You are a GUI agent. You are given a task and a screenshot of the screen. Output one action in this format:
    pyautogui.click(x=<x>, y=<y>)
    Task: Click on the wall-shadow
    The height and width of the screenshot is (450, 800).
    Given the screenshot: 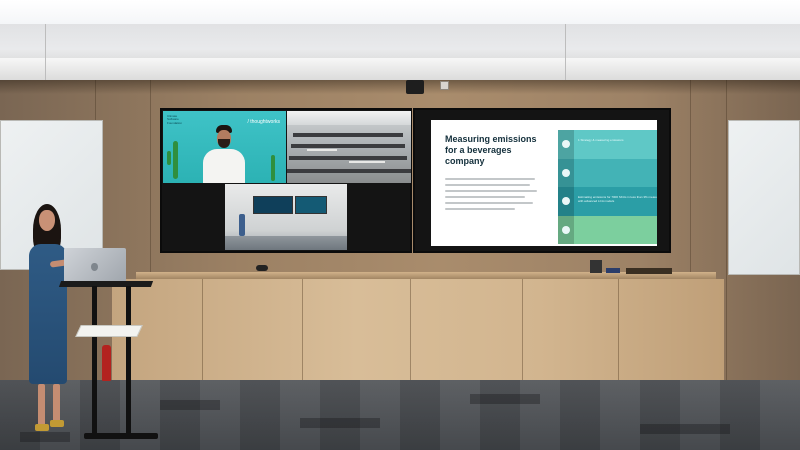 What is the action you would take?
    pyautogui.click(x=400, y=87)
    